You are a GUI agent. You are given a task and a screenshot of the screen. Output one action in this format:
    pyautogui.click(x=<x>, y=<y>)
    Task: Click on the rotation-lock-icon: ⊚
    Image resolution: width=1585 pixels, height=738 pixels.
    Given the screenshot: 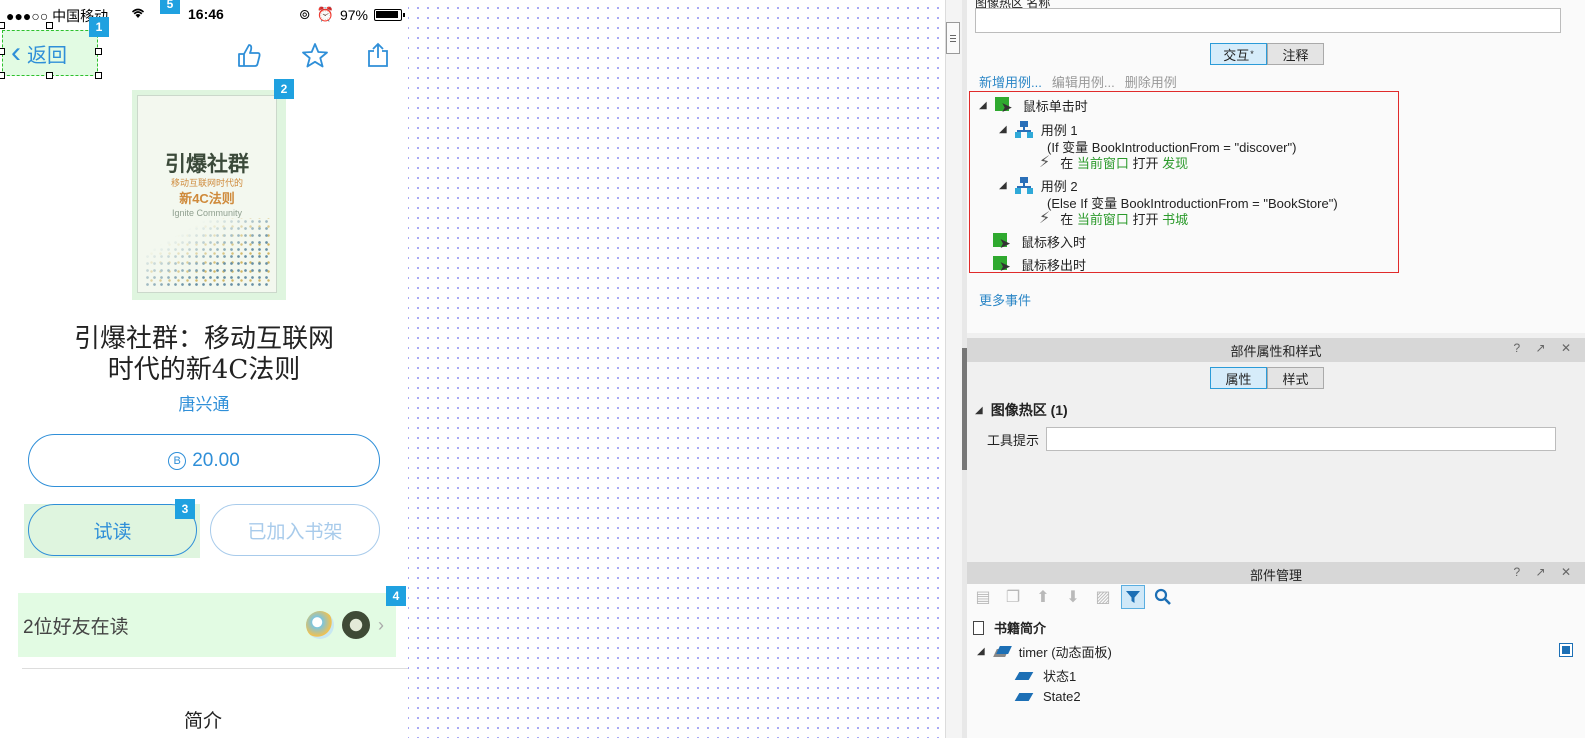 What is the action you would take?
    pyautogui.click(x=304, y=14)
    